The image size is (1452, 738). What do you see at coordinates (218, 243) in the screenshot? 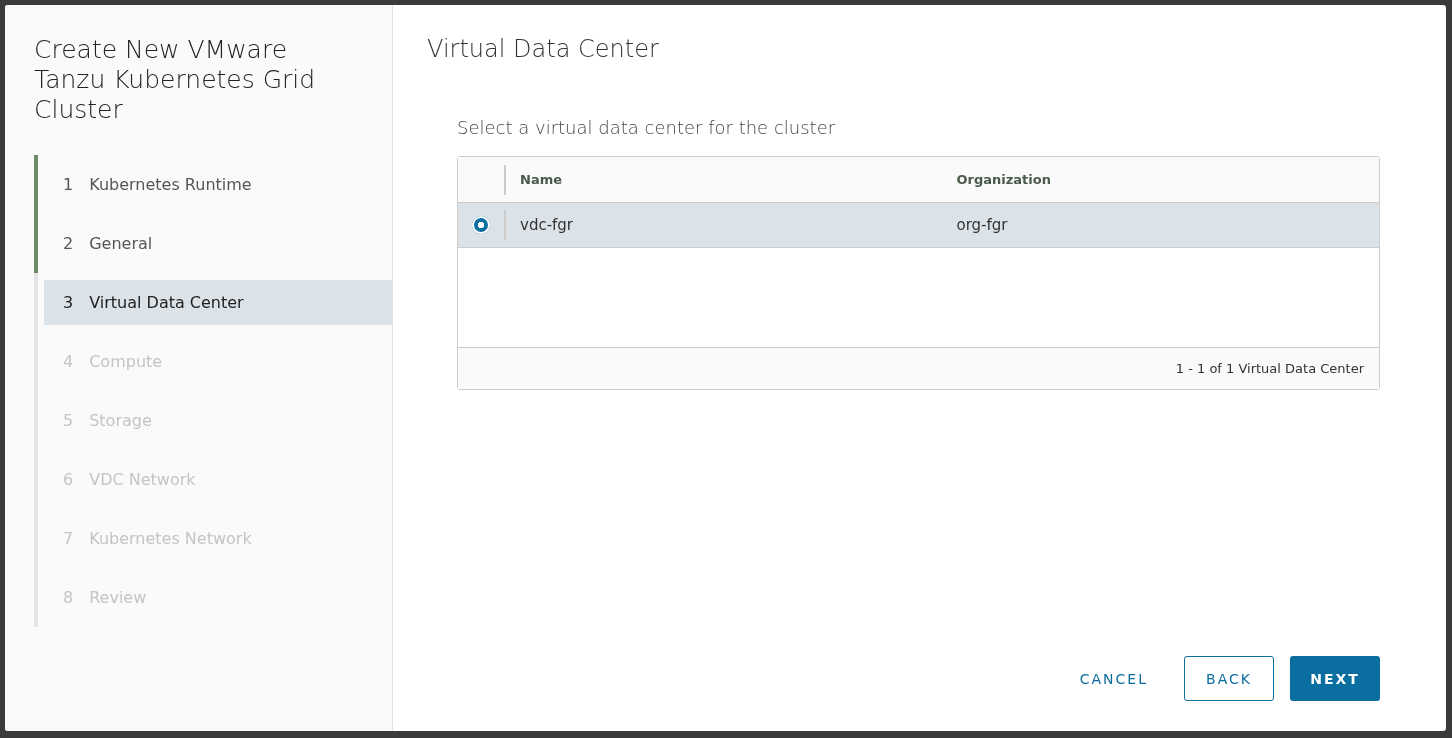
I see `wizard-step: 2 General` at bounding box center [218, 243].